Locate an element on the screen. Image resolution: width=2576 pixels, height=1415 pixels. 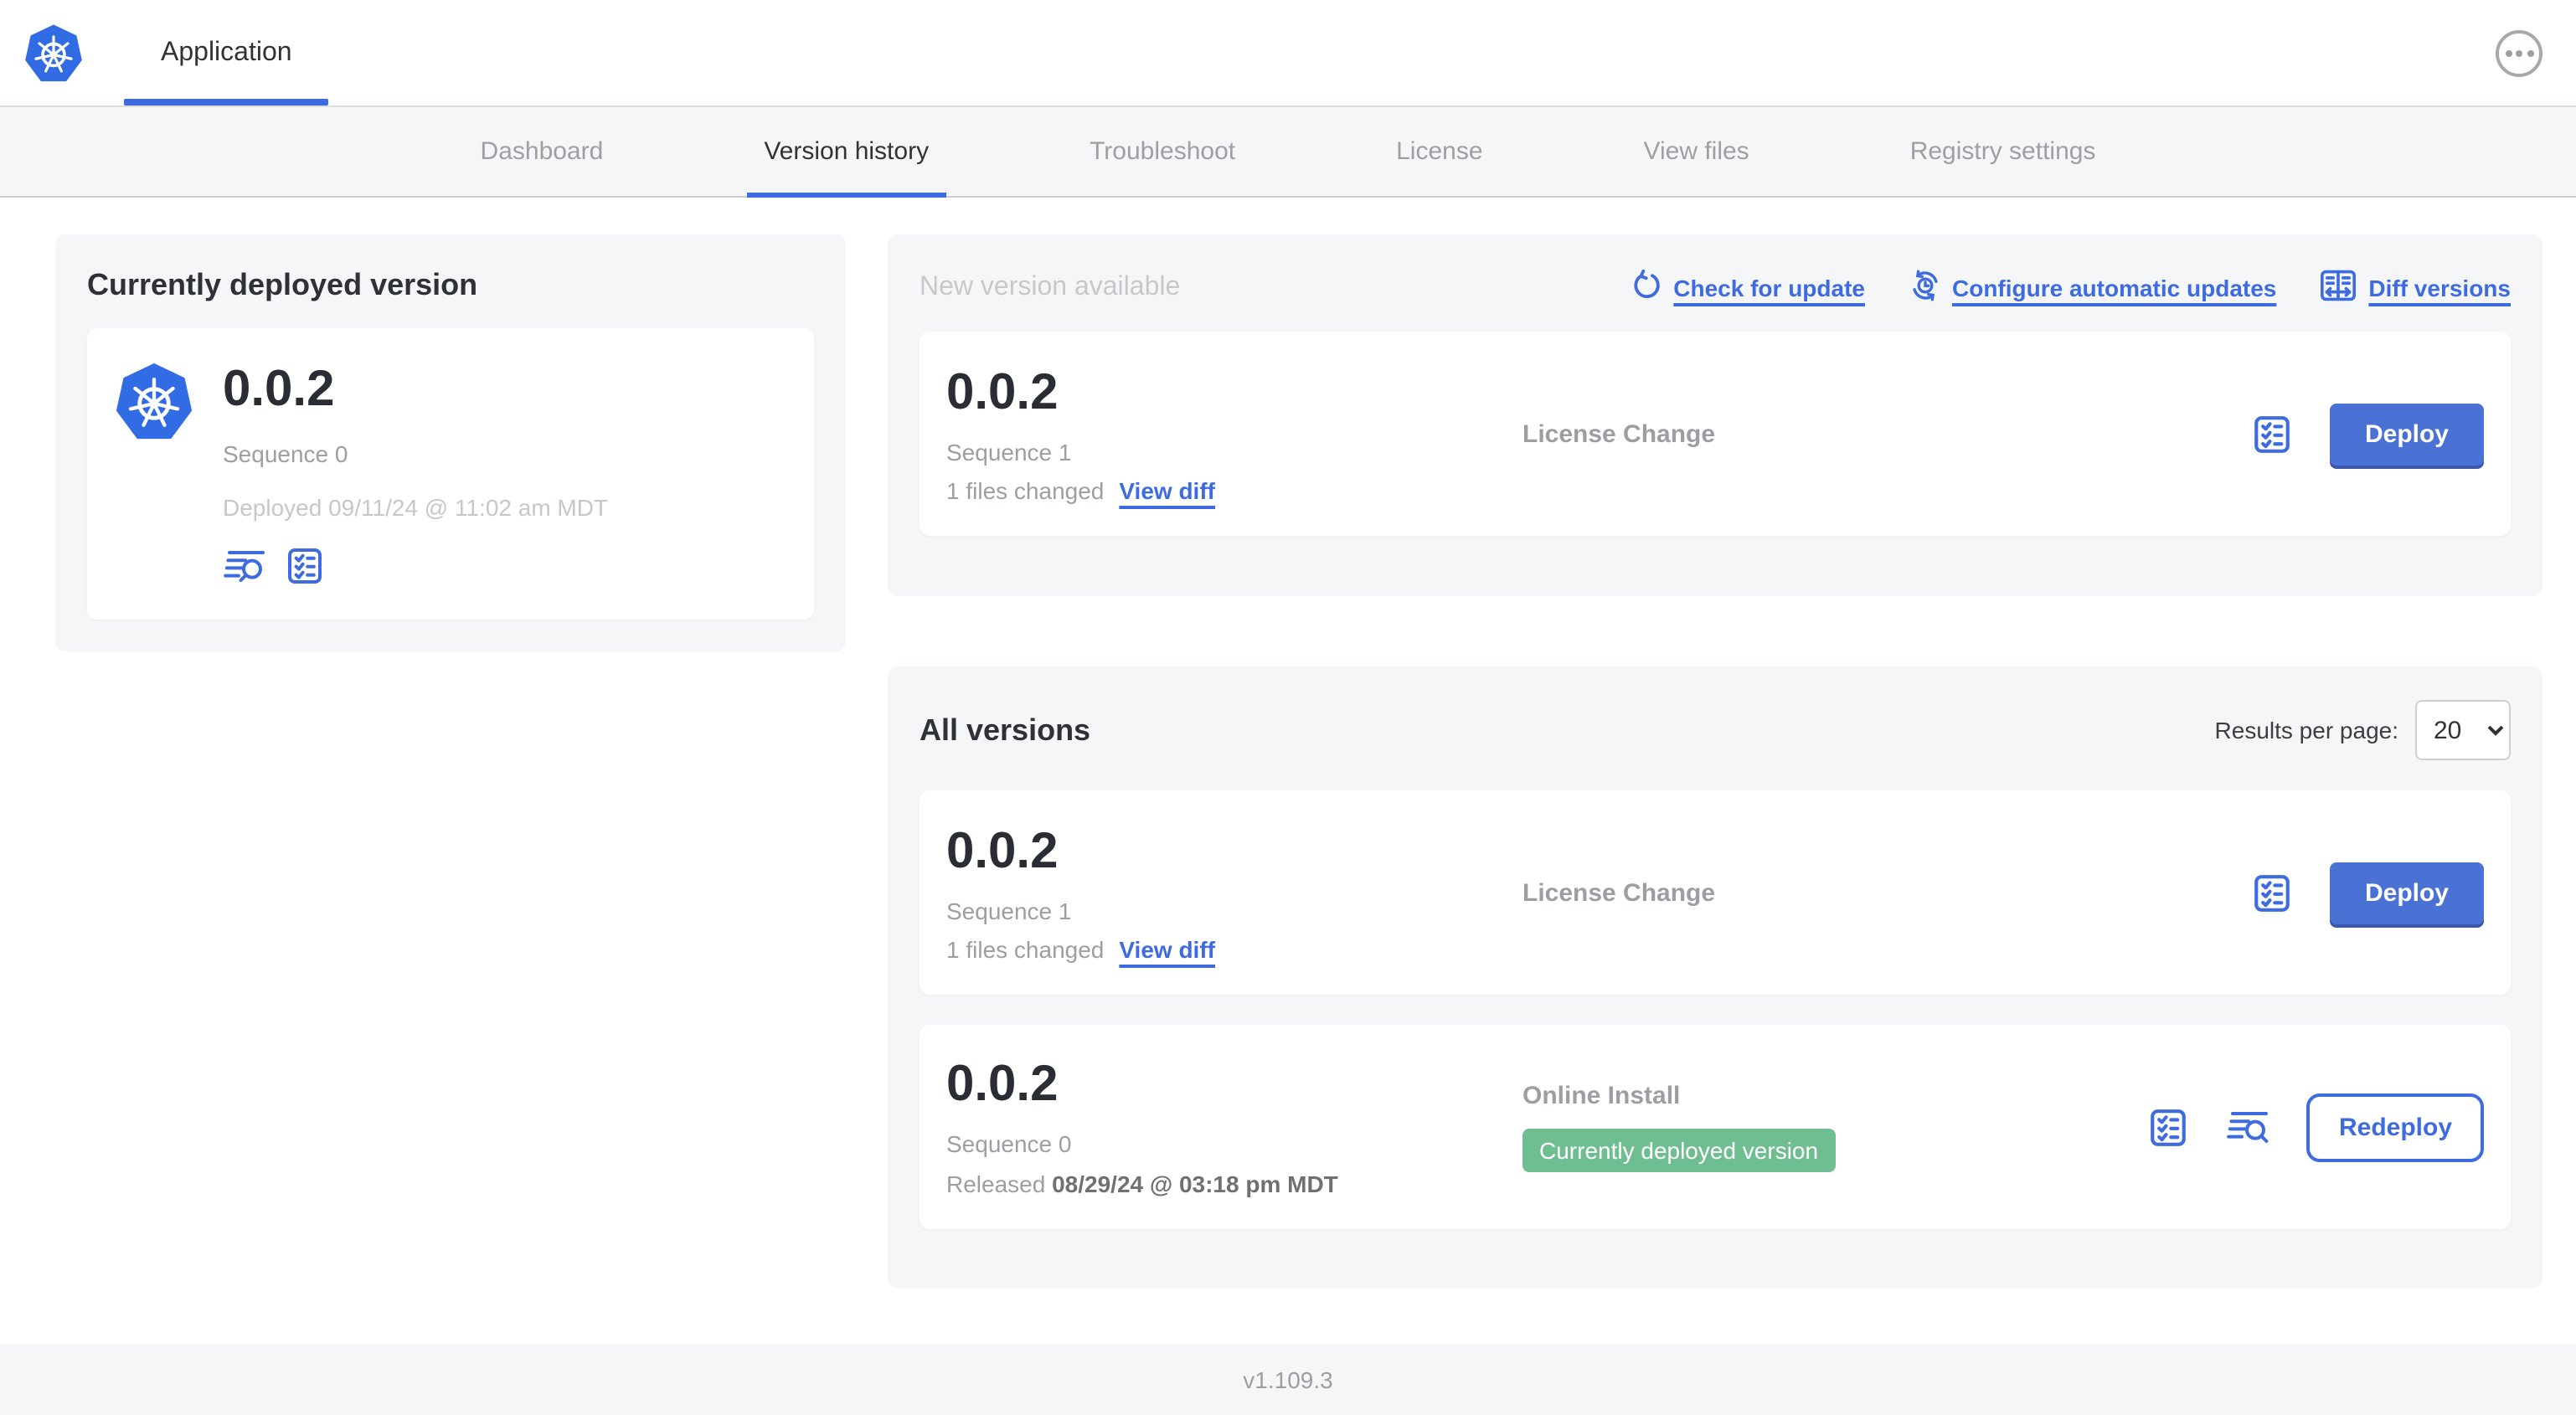
tab-license-label: License is located at coordinates (1439, 151).